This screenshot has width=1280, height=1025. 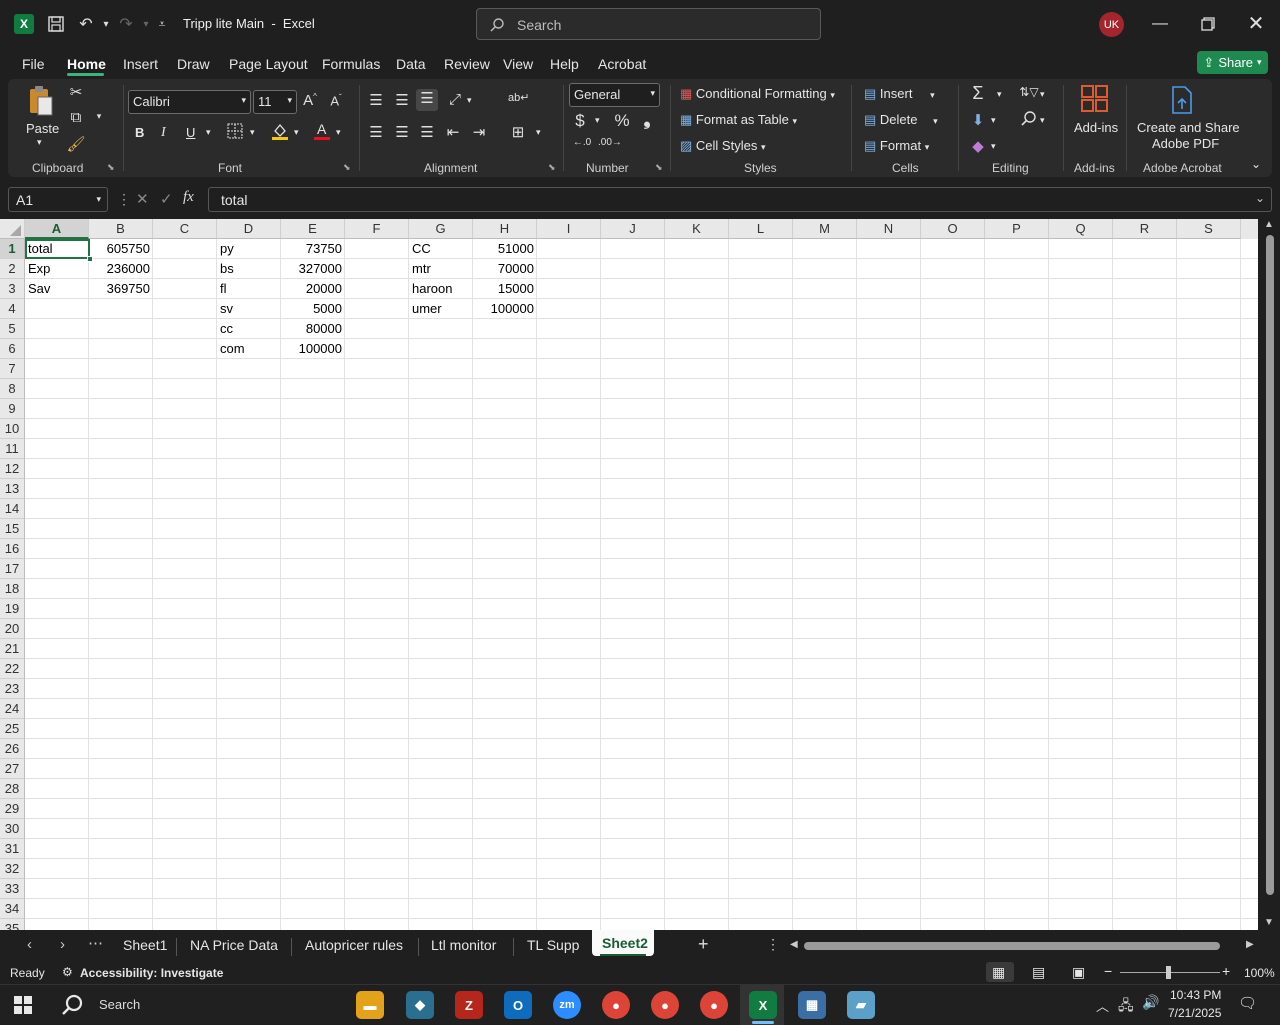 I want to click on format-as-table-button: ▦ Format as Table ▾, so click(x=738, y=120).